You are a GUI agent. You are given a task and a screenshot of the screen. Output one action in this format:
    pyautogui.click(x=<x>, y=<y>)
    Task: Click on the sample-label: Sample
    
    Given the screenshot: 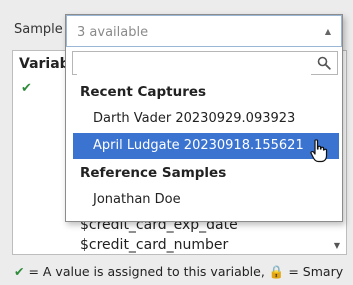 What is the action you would take?
    pyautogui.click(x=38, y=29)
    